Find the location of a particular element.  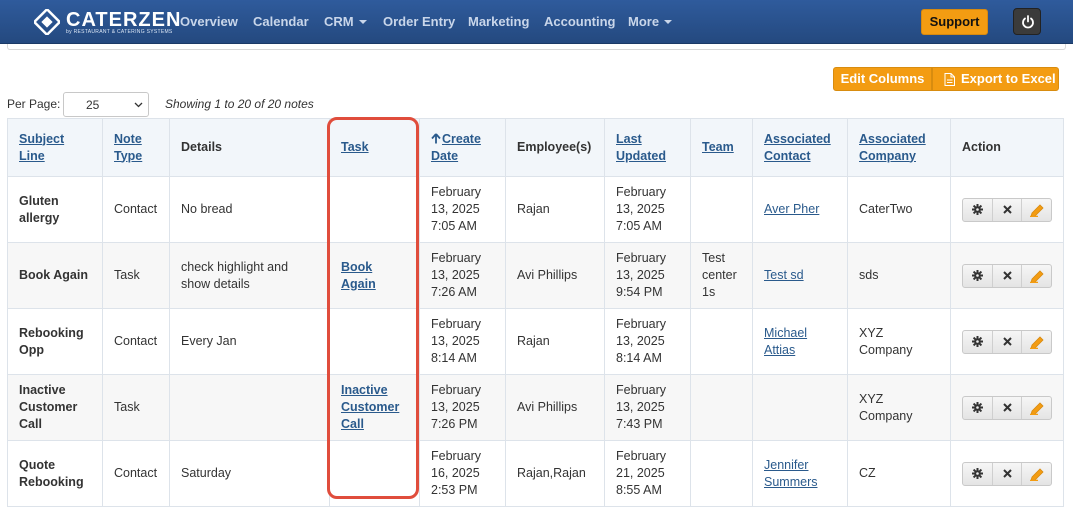

nav-crm-label: CRM is located at coordinates (339, 21).